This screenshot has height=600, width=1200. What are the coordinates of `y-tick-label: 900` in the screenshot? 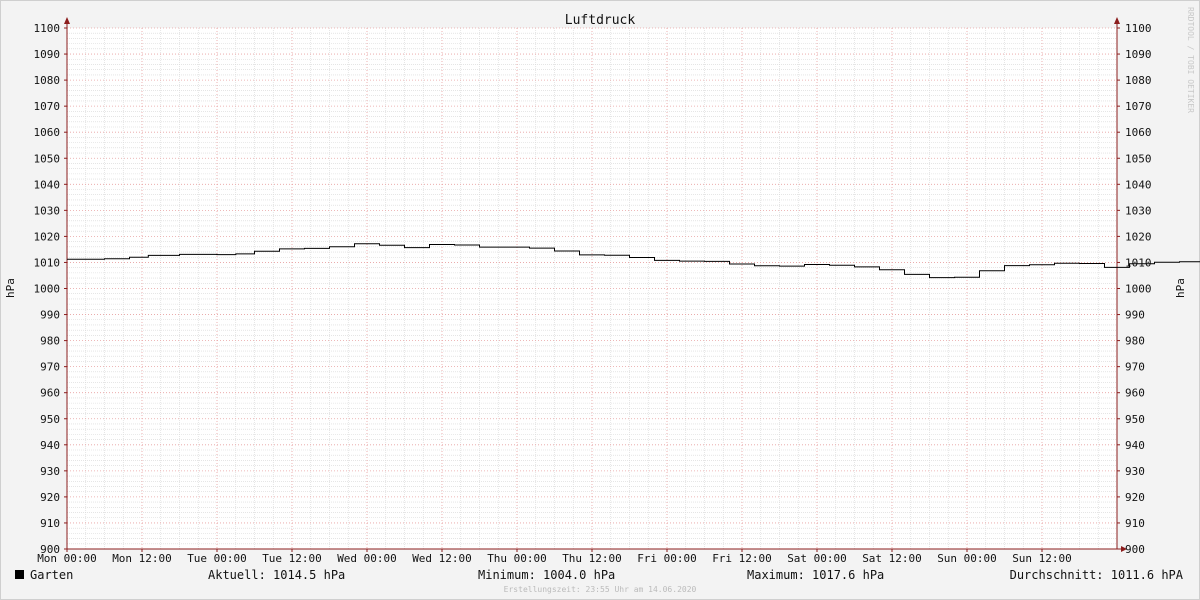 It's located at (1135, 549).